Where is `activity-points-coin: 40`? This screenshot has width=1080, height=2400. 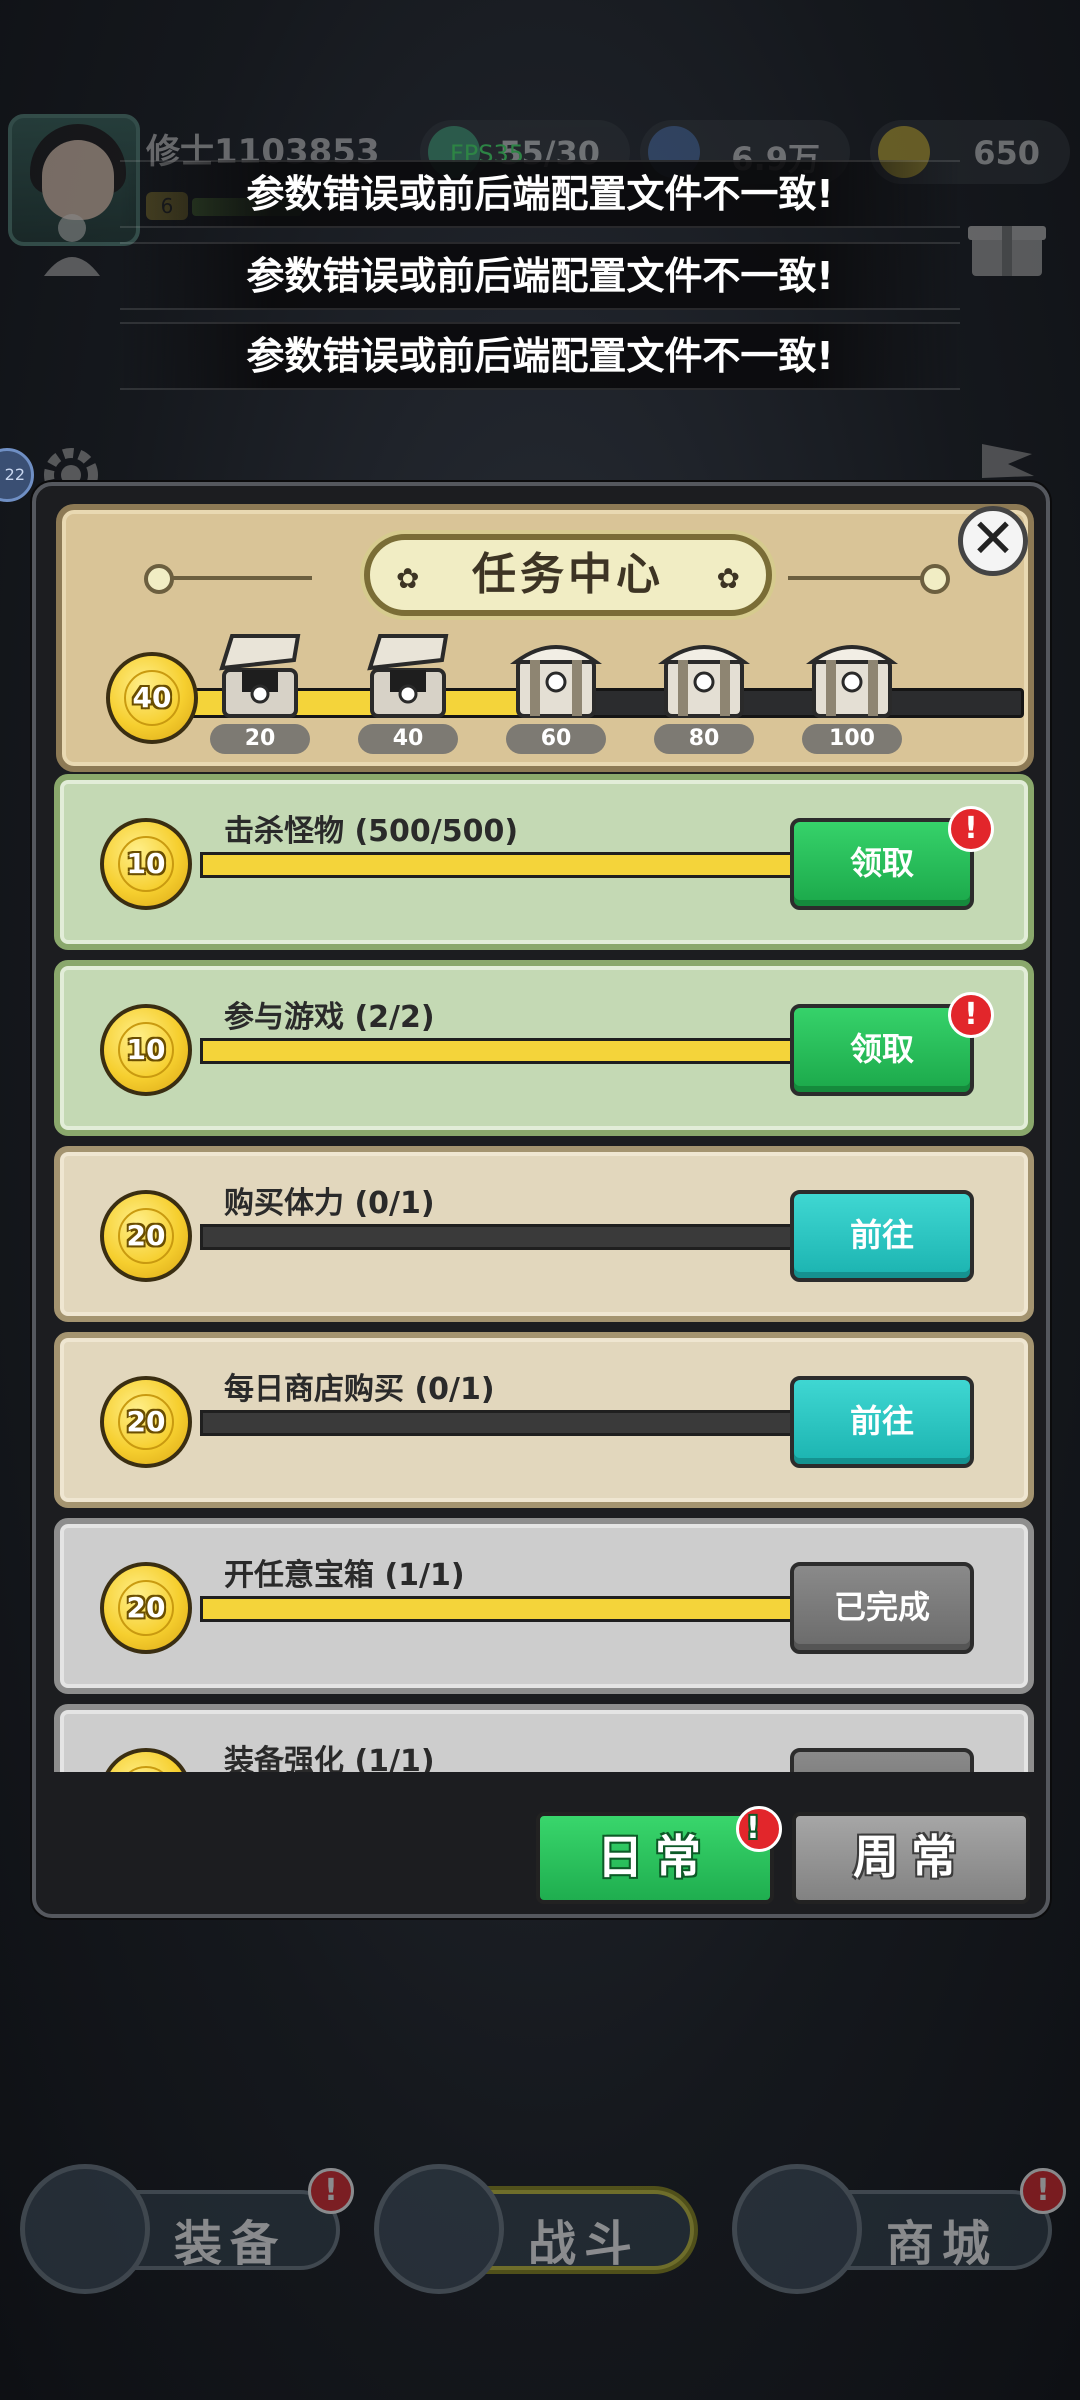 activity-points-coin: 40 is located at coordinates (152, 698).